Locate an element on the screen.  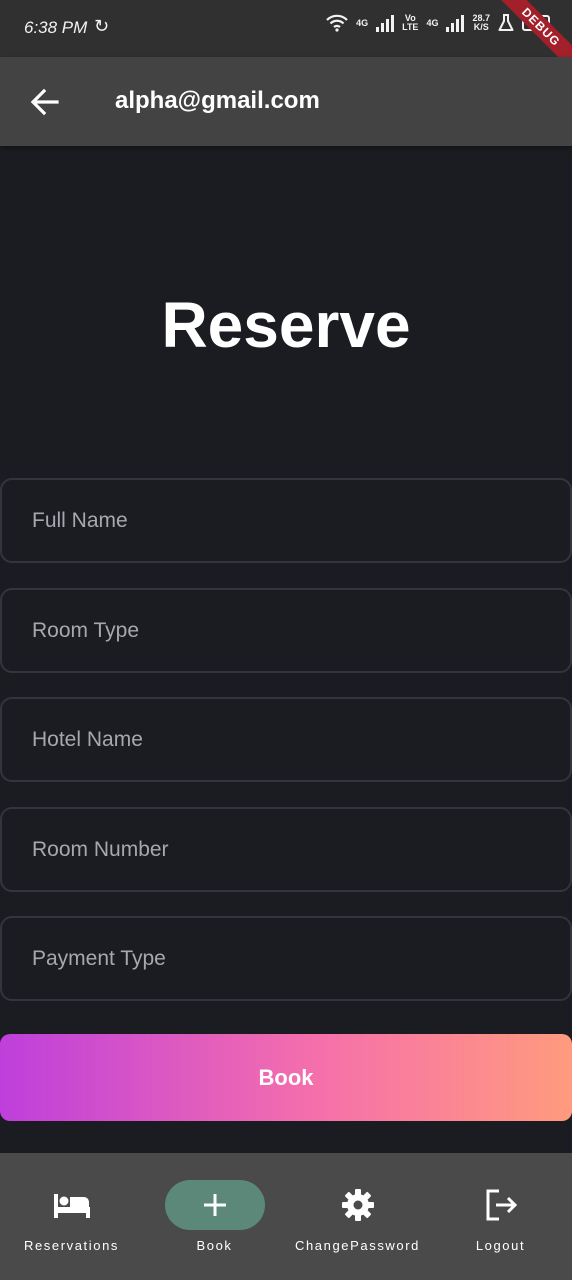
room-type-field is located at coordinates (286, 630).